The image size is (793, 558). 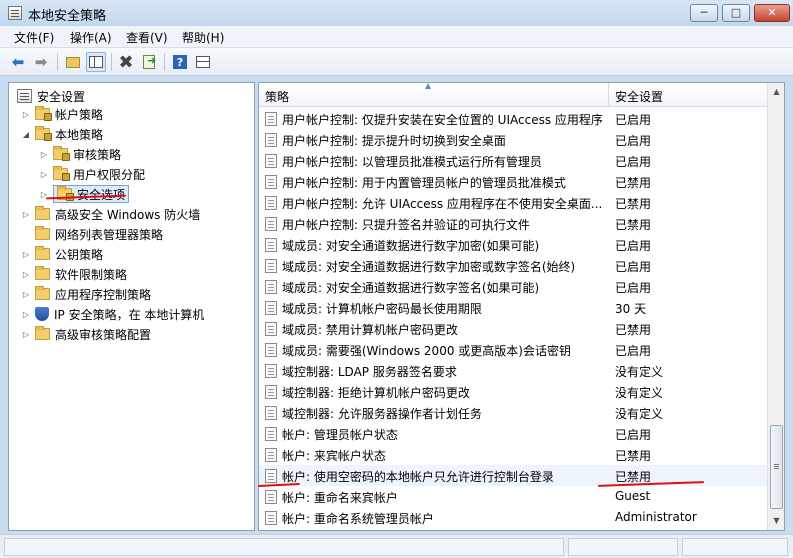 I want to click on up-folder-icon, so click(x=73, y=62).